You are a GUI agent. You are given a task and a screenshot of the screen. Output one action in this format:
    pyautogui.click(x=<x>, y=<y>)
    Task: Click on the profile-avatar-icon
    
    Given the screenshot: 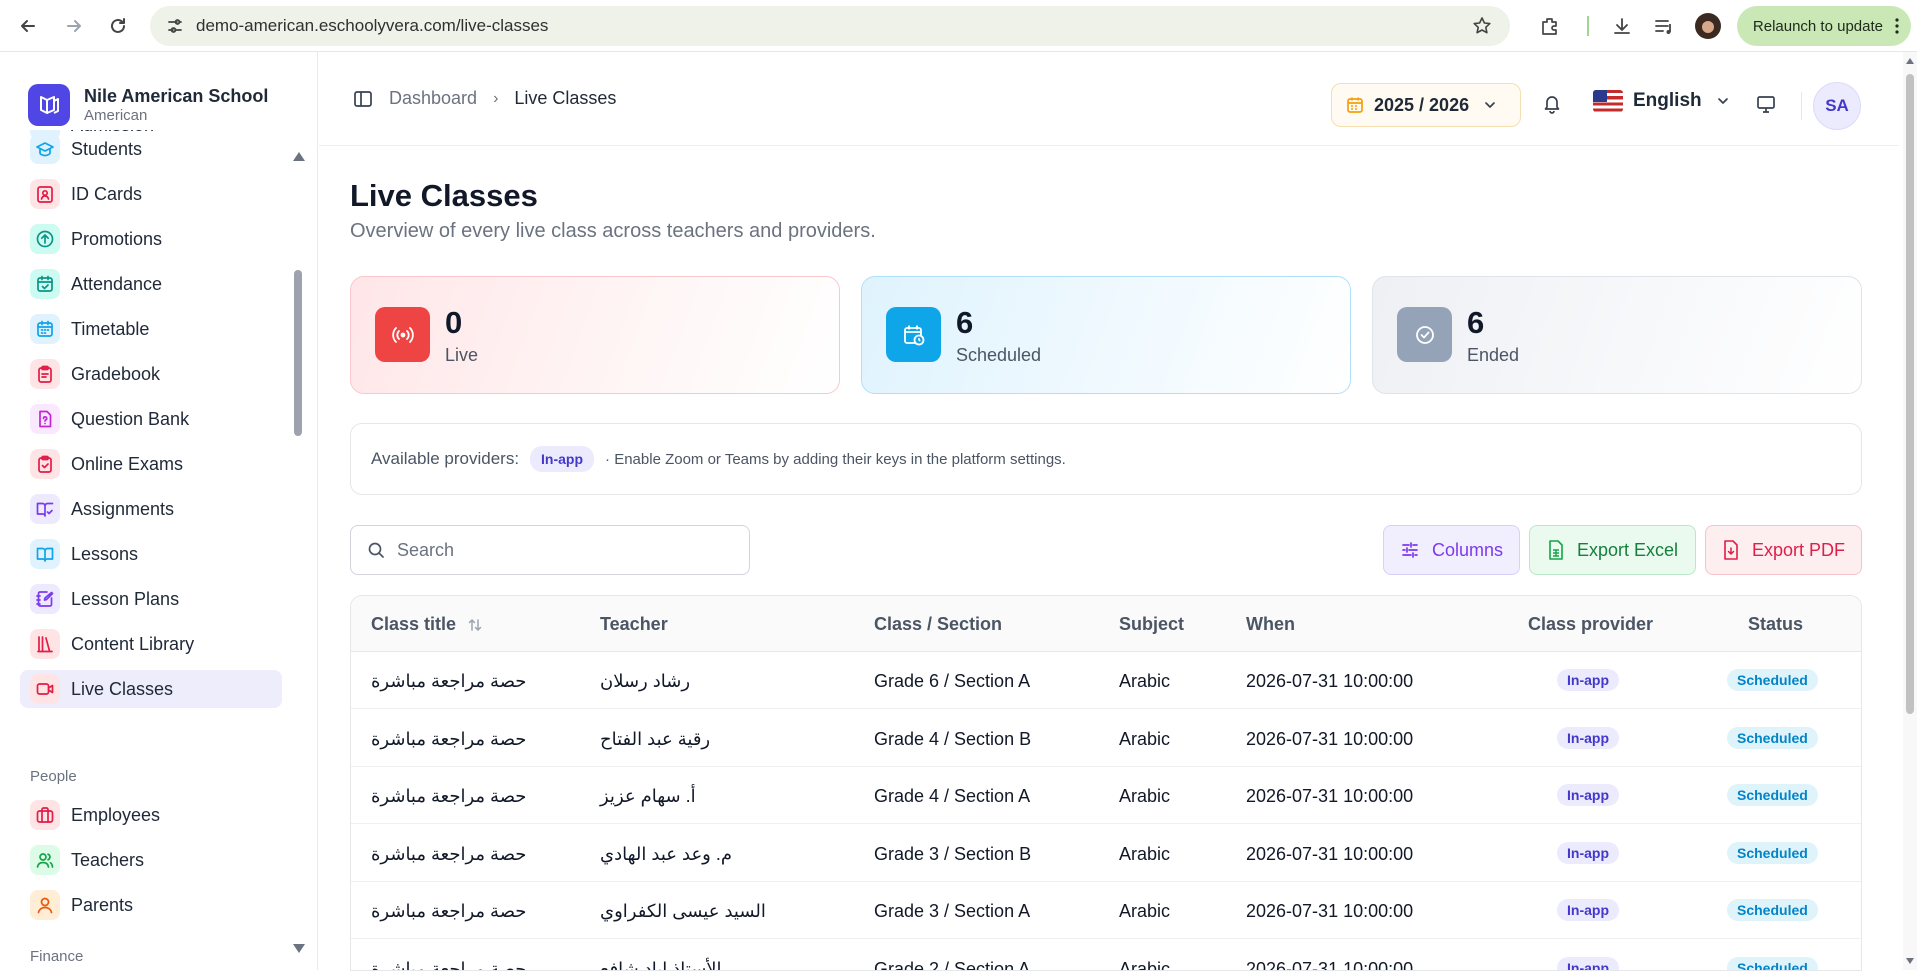 What is the action you would take?
    pyautogui.click(x=1708, y=26)
    